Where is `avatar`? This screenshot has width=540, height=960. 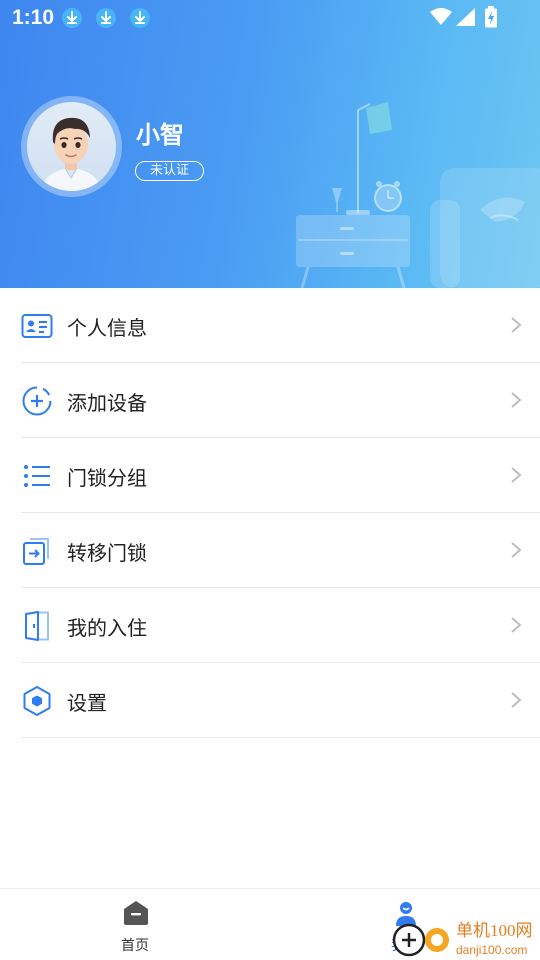 avatar is located at coordinates (71, 146).